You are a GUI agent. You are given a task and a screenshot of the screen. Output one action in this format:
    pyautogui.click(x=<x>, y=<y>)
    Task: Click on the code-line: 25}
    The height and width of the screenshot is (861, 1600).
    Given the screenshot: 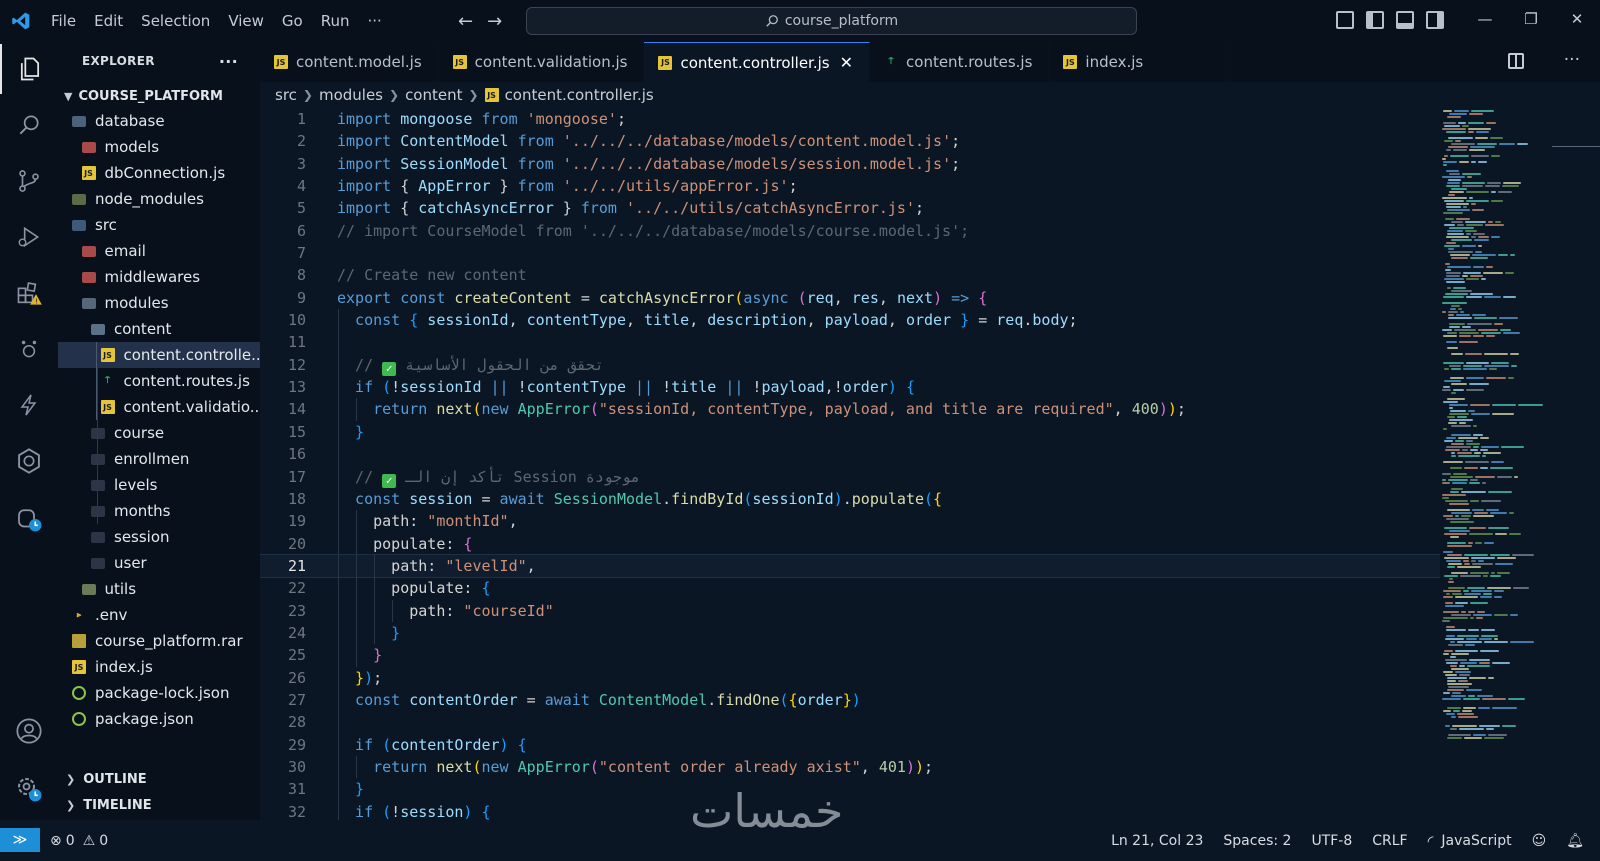 What is the action you would take?
    pyautogui.click(x=850, y=655)
    